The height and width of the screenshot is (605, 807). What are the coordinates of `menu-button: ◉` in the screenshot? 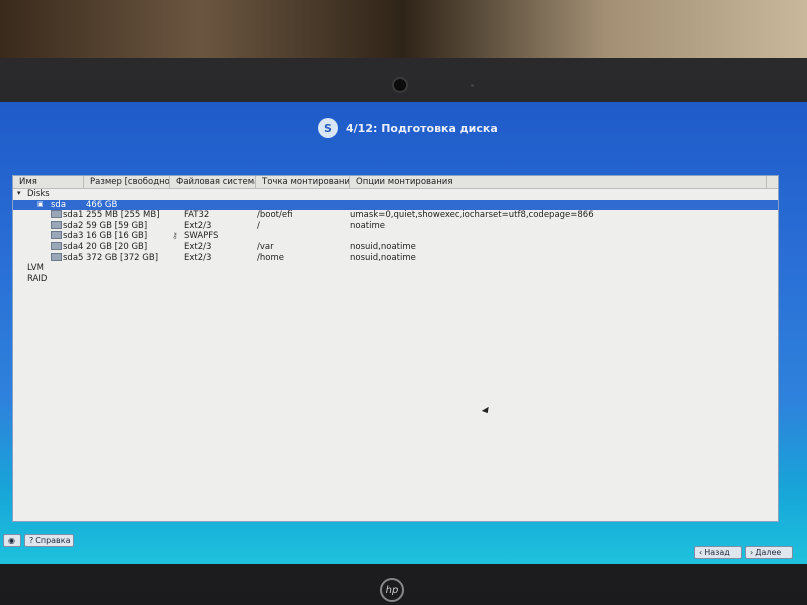 It's located at (12, 540).